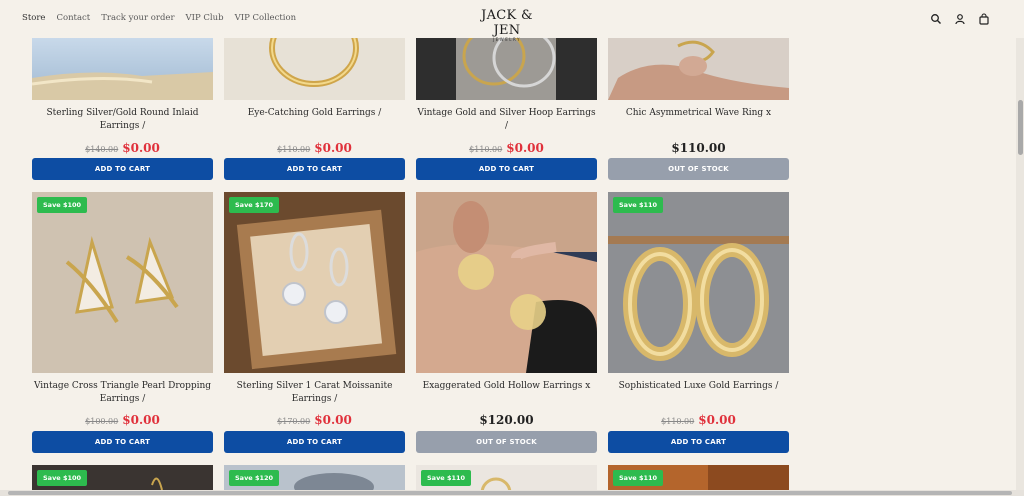  Describe the element at coordinates (314, 113) in the screenshot. I see `product-title: Eye-Catching Gold Earrings /` at that location.